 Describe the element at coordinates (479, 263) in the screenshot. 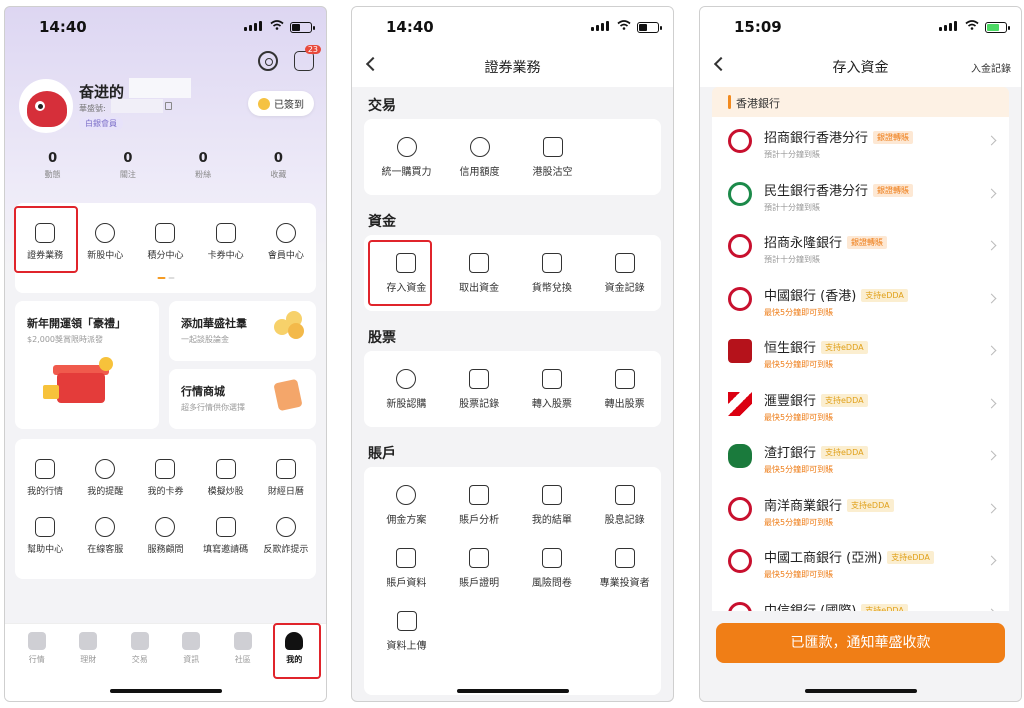

I see `withdraw-icon` at that location.